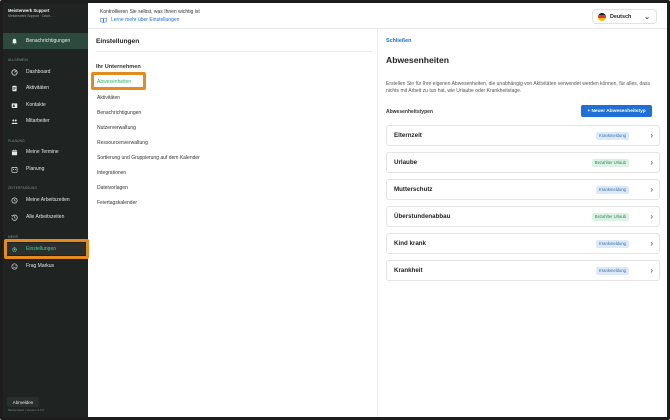 This screenshot has width=670, height=420. I want to click on divider, so click(234, 51).